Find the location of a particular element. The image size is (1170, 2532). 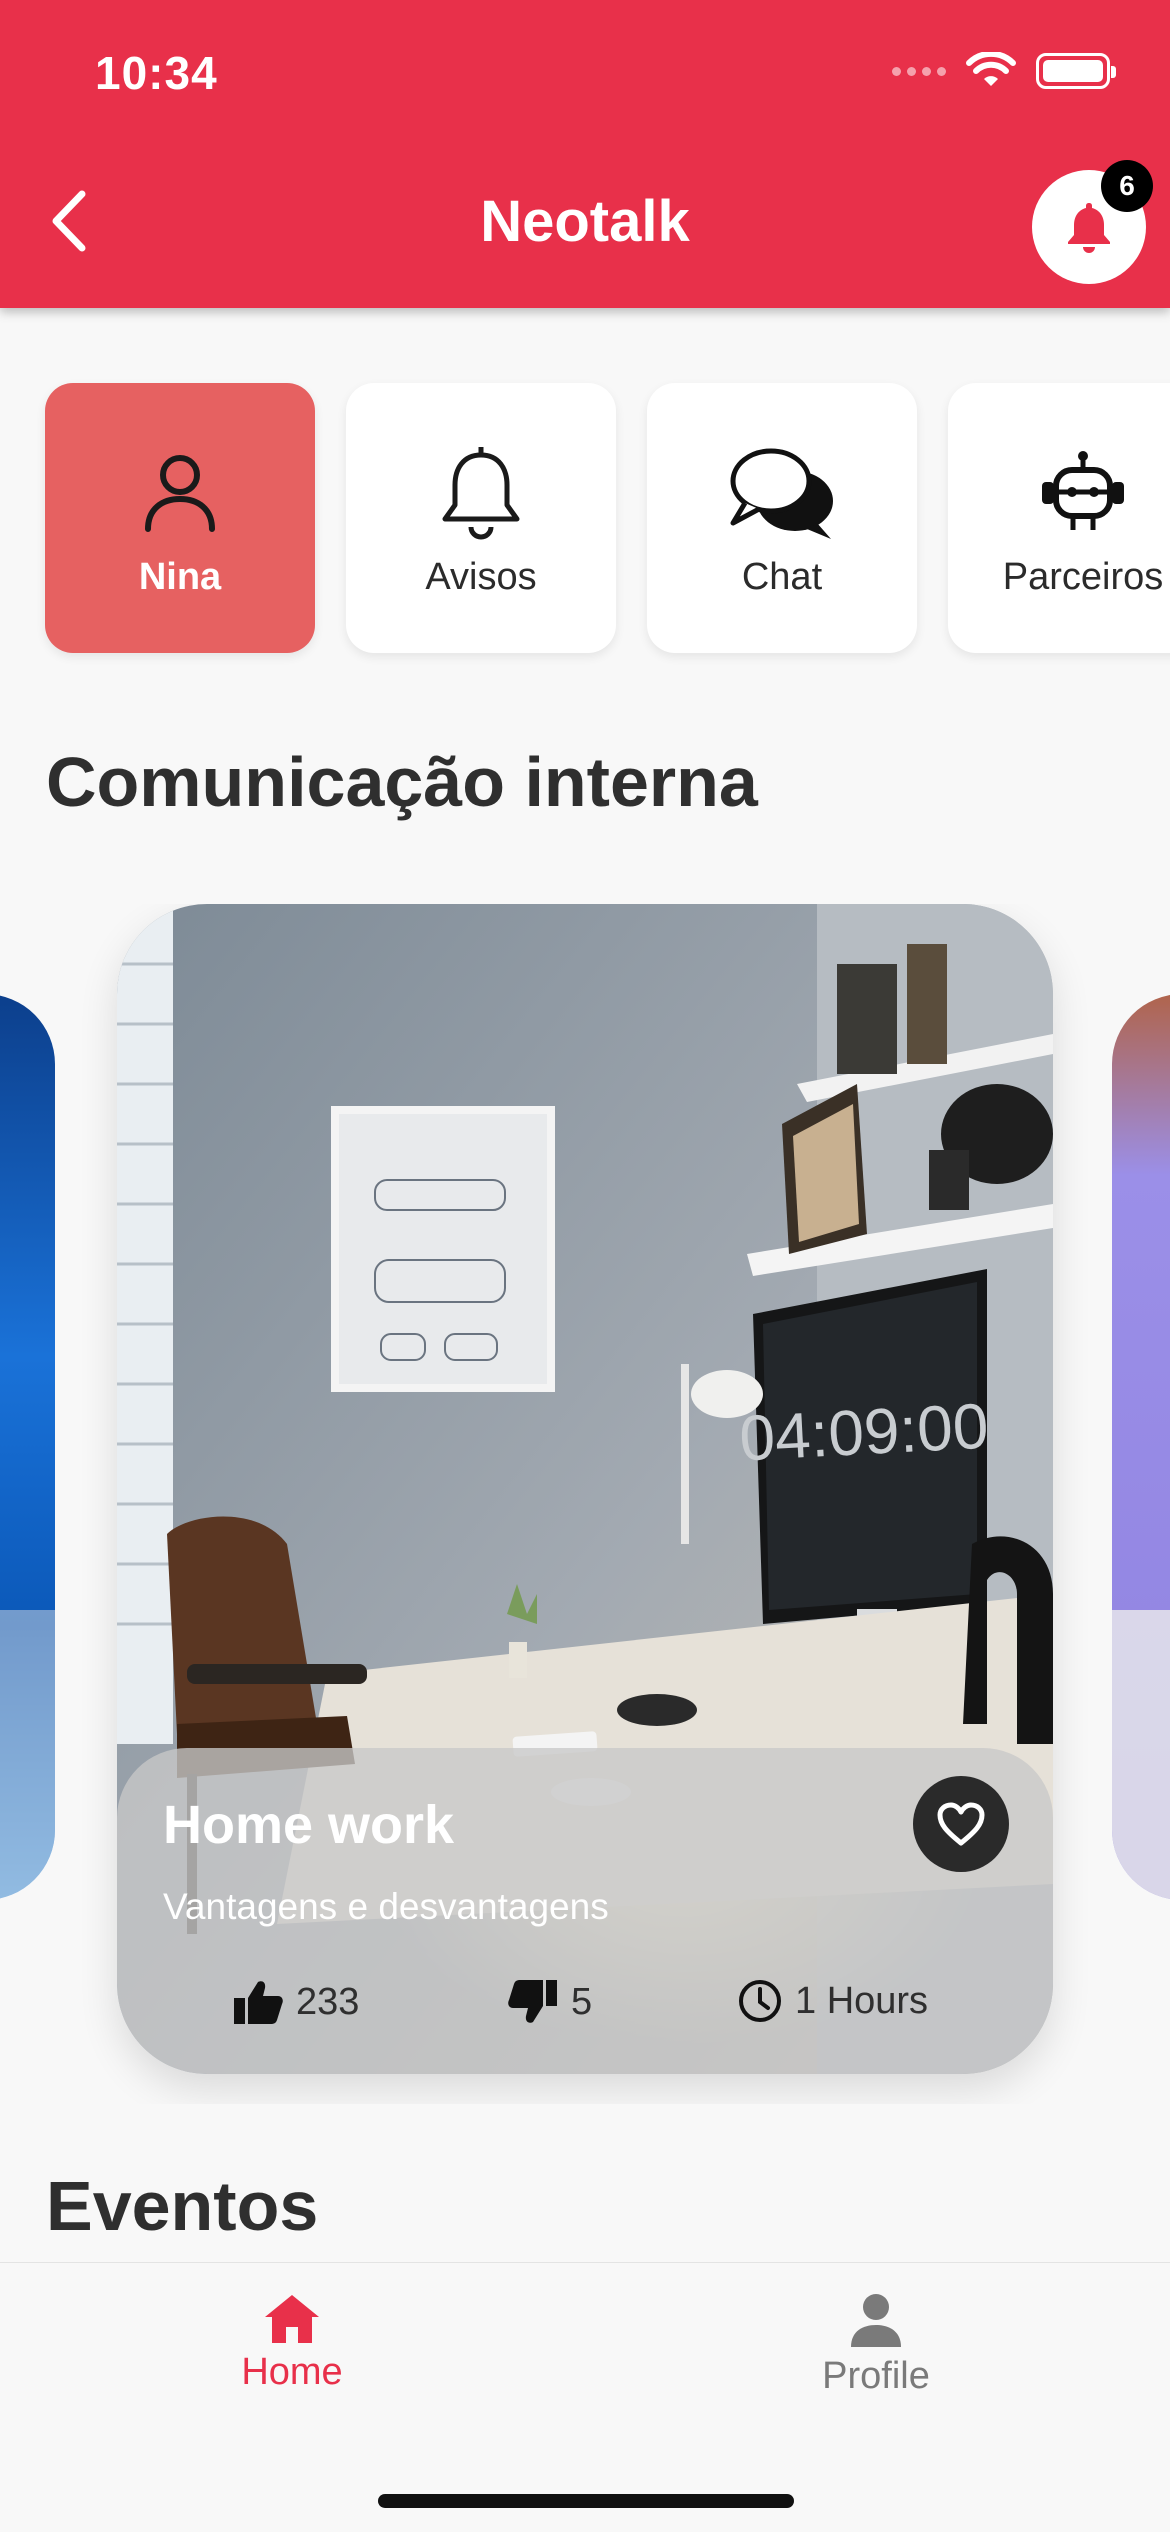

home-indicator is located at coordinates (586, 2501).